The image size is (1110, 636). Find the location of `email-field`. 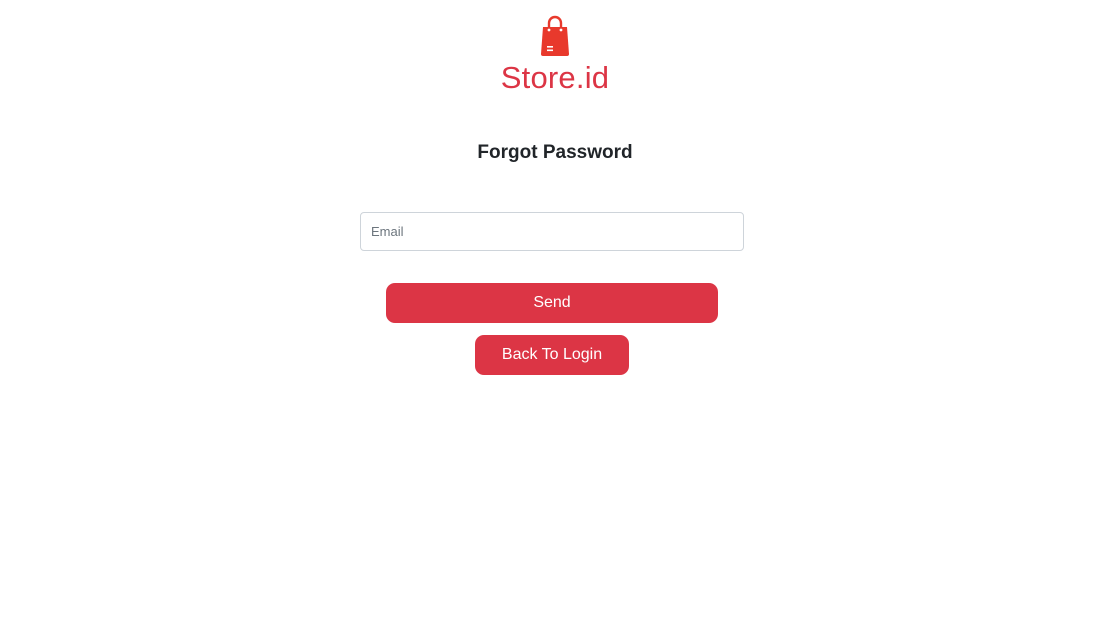

email-field is located at coordinates (552, 231).